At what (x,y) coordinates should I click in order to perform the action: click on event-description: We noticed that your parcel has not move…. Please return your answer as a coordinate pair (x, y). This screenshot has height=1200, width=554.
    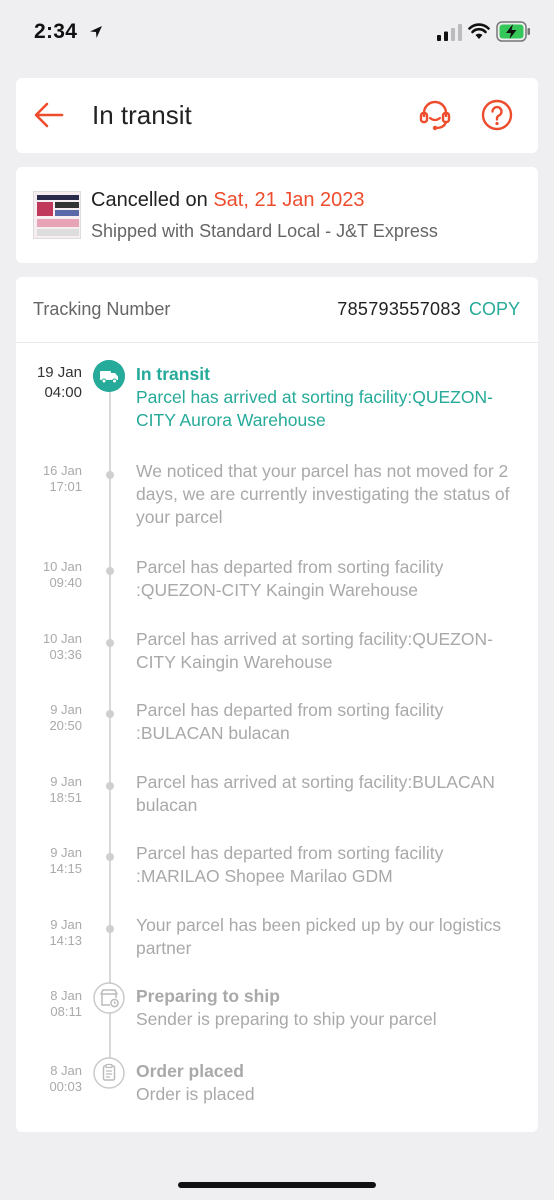
    Looking at the image, I should click on (323, 494).